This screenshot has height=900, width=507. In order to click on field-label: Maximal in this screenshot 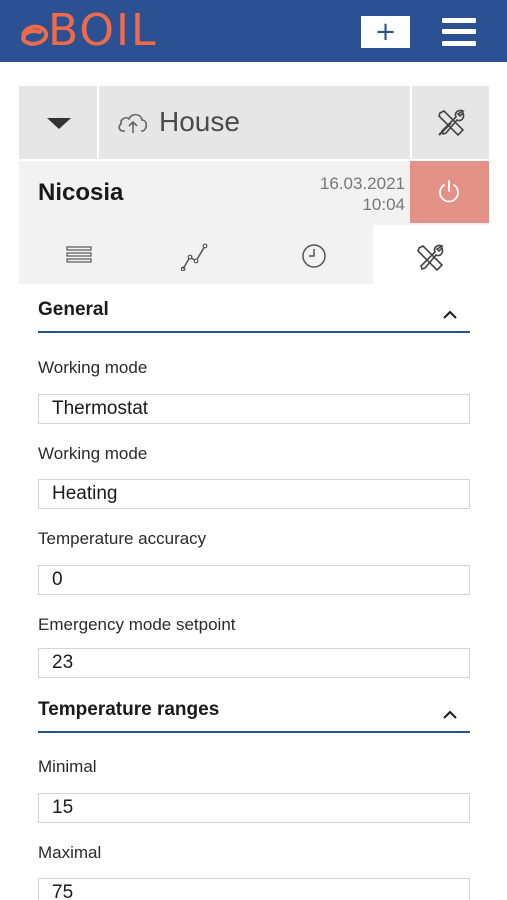, I will do `click(70, 852)`.